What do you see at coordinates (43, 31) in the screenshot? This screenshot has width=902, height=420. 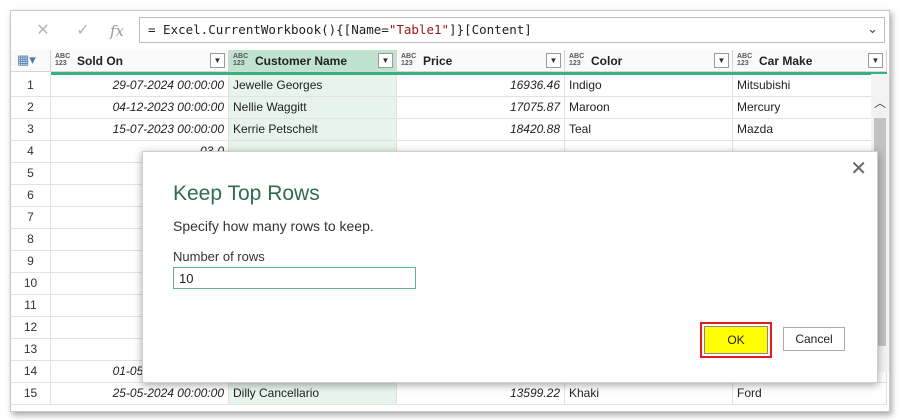 I see `cancel-formula-icon: ✕` at bounding box center [43, 31].